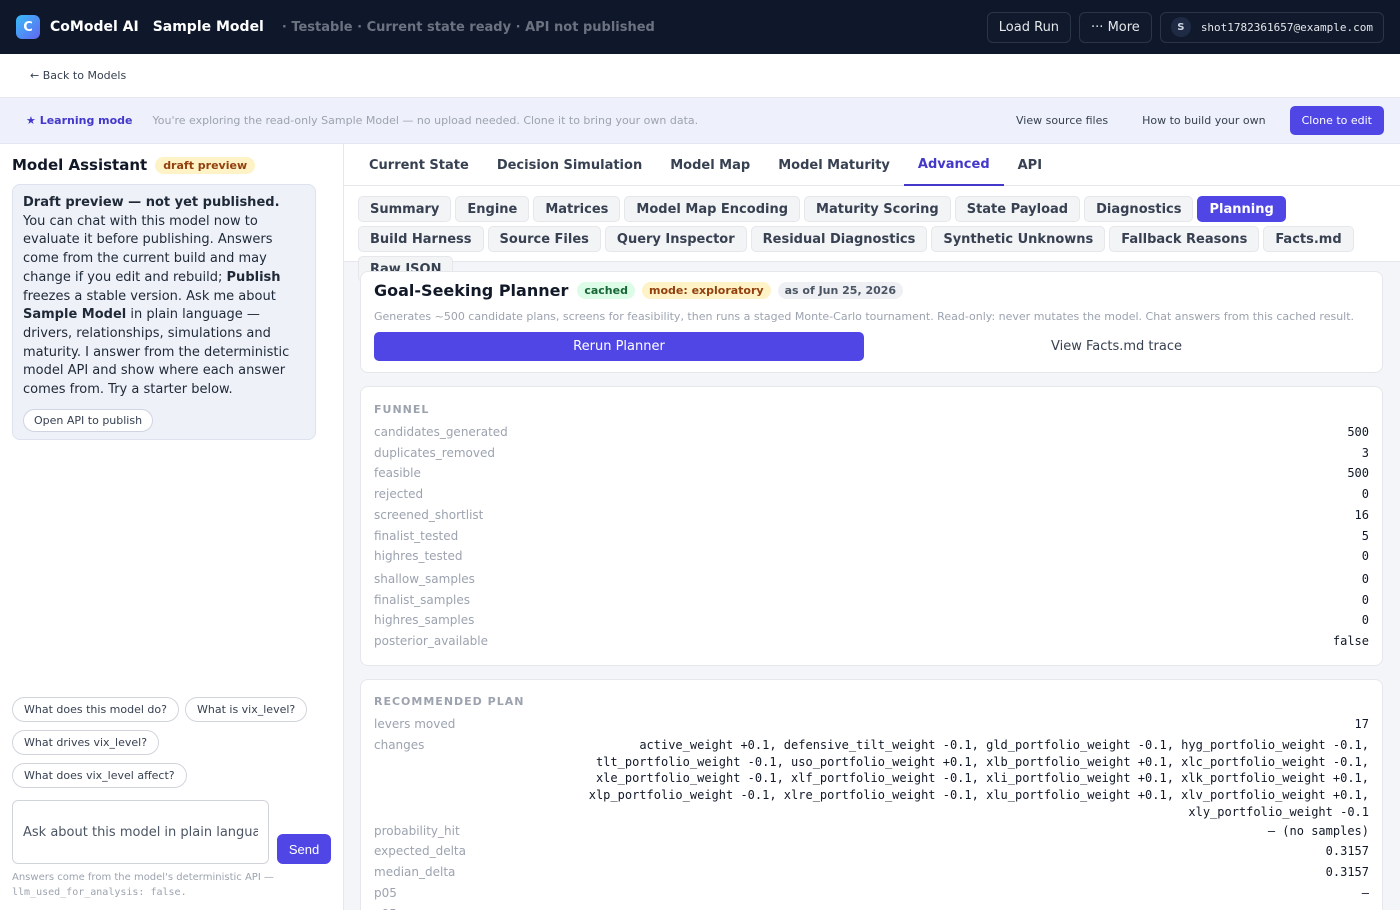 The image size is (1400, 910). Describe the element at coordinates (1184, 239) in the screenshot. I see `subtab-fallback-reasons: Fallback Reasons` at that location.